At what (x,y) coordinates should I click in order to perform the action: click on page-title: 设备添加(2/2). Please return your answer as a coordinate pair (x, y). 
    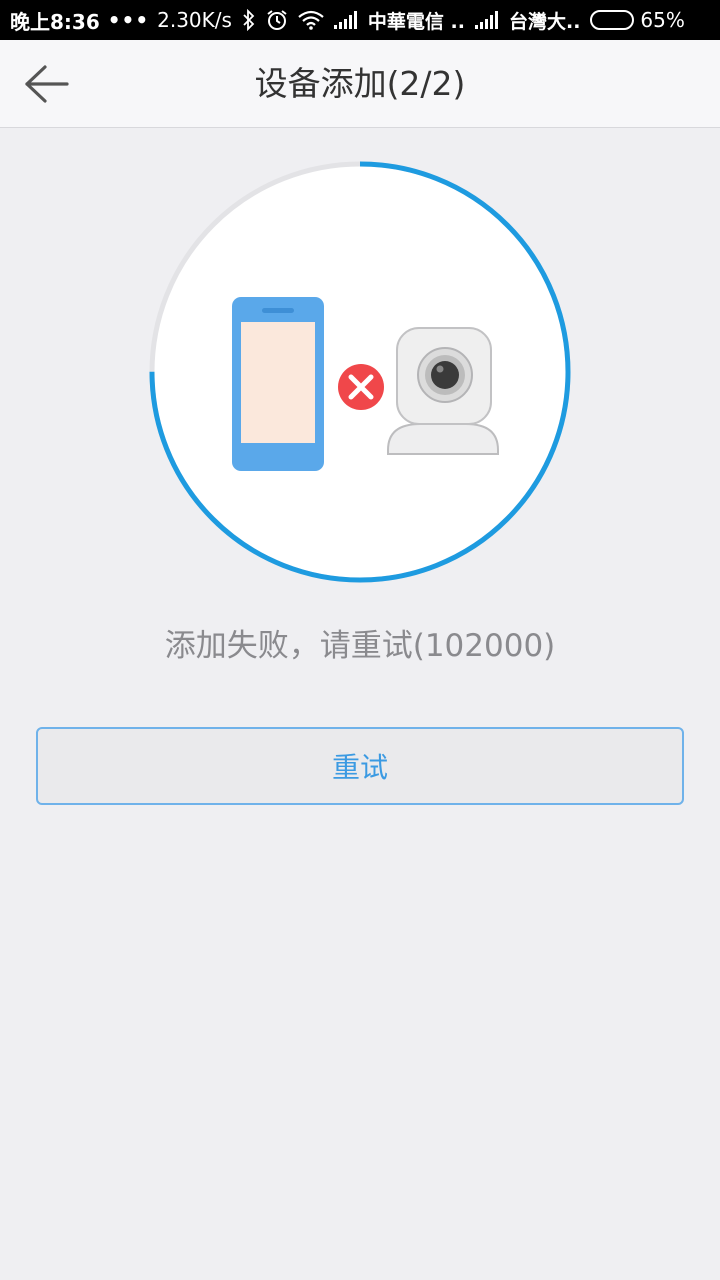
    Looking at the image, I should click on (360, 83).